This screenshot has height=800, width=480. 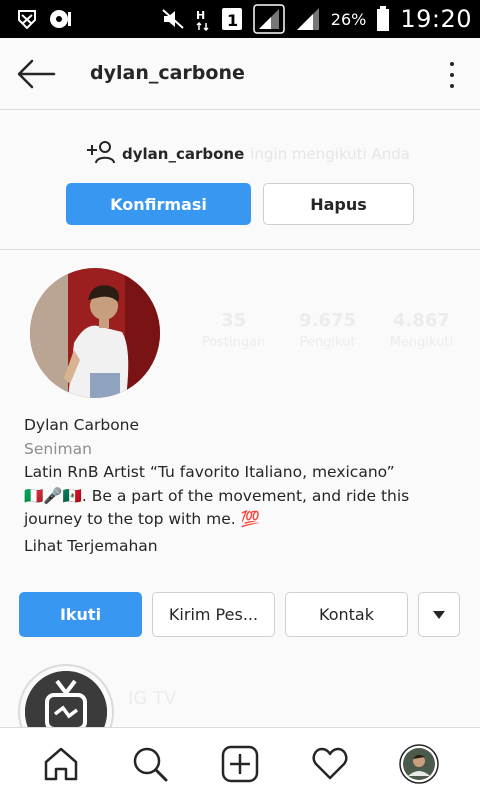 I want to click on battery-icon, so click(x=383, y=19).